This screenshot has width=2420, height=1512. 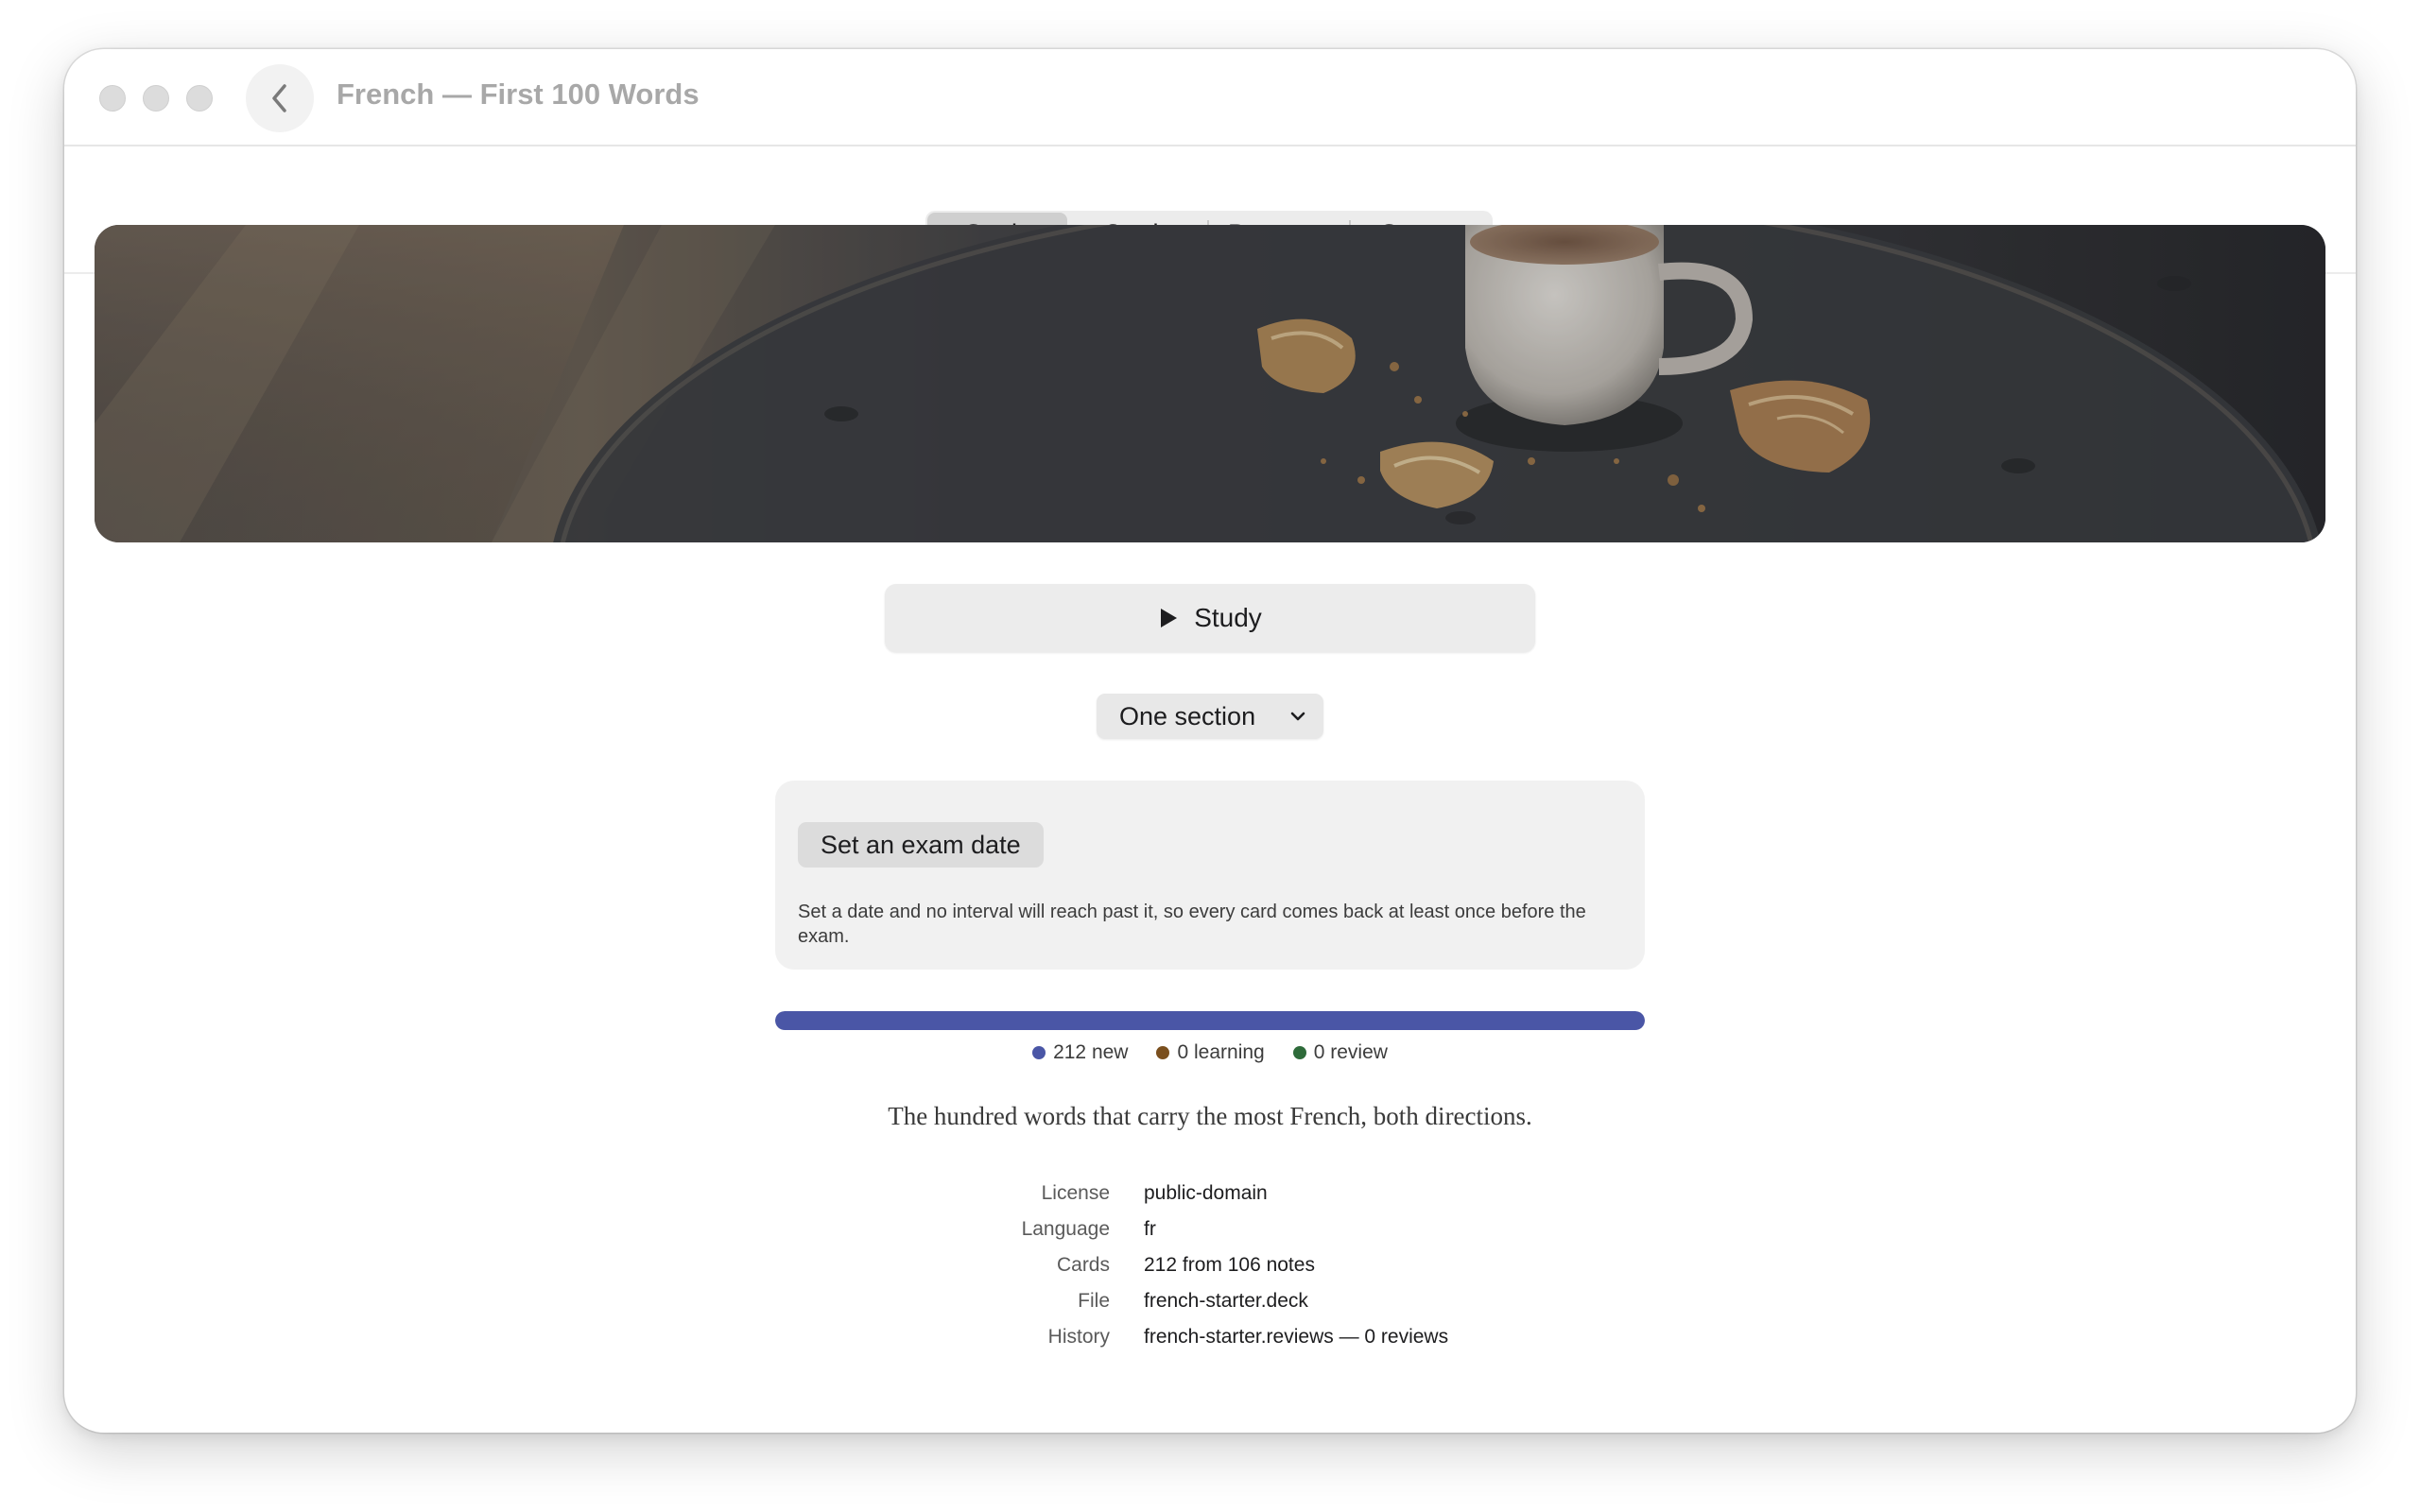 I want to click on meta-value: 212 from 106 notes, so click(x=1229, y=1265).